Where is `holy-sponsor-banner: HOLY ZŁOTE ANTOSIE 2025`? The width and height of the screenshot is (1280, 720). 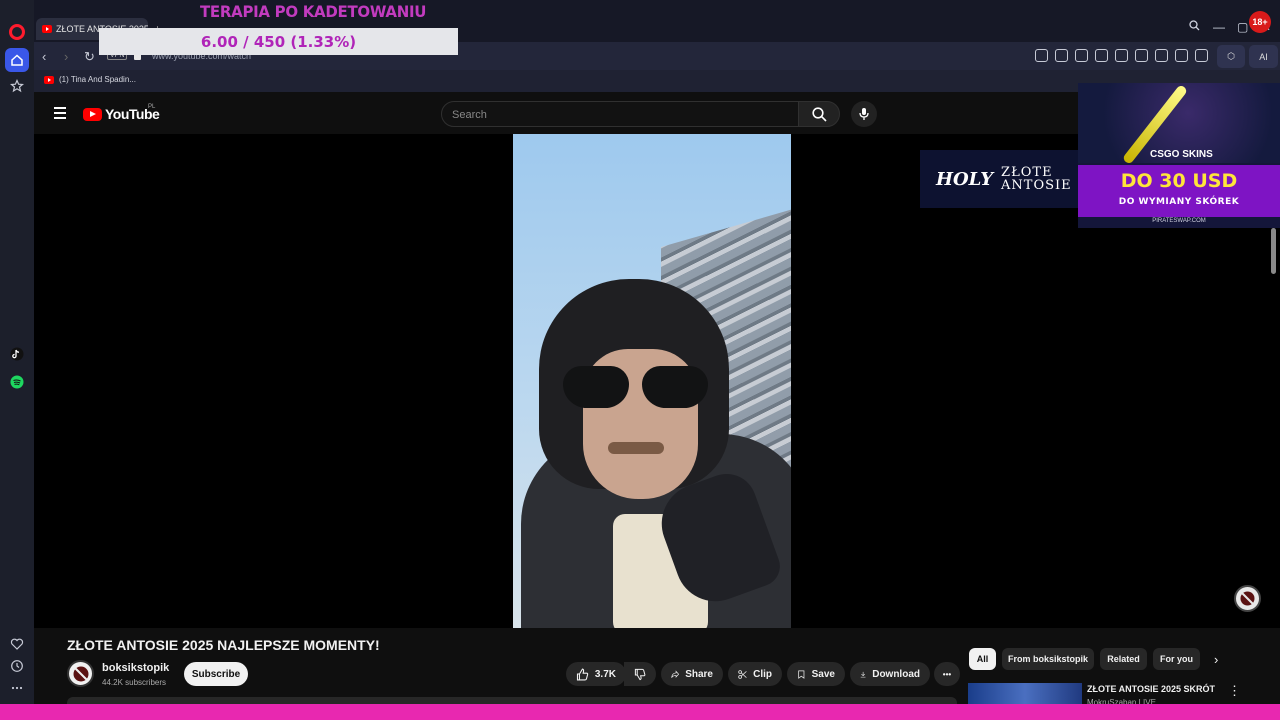
holy-sponsor-banner: HOLY ZŁOTE ANTOSIE 2025 is located at coordinates (1006, 179).